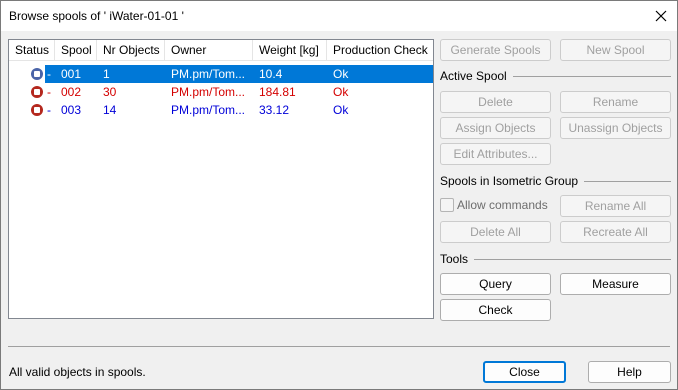 The image size is (678, 390). I want to click on table-row: - 003 14 PM.pm/Tom... 33.12 Ok, so click(221, 110).